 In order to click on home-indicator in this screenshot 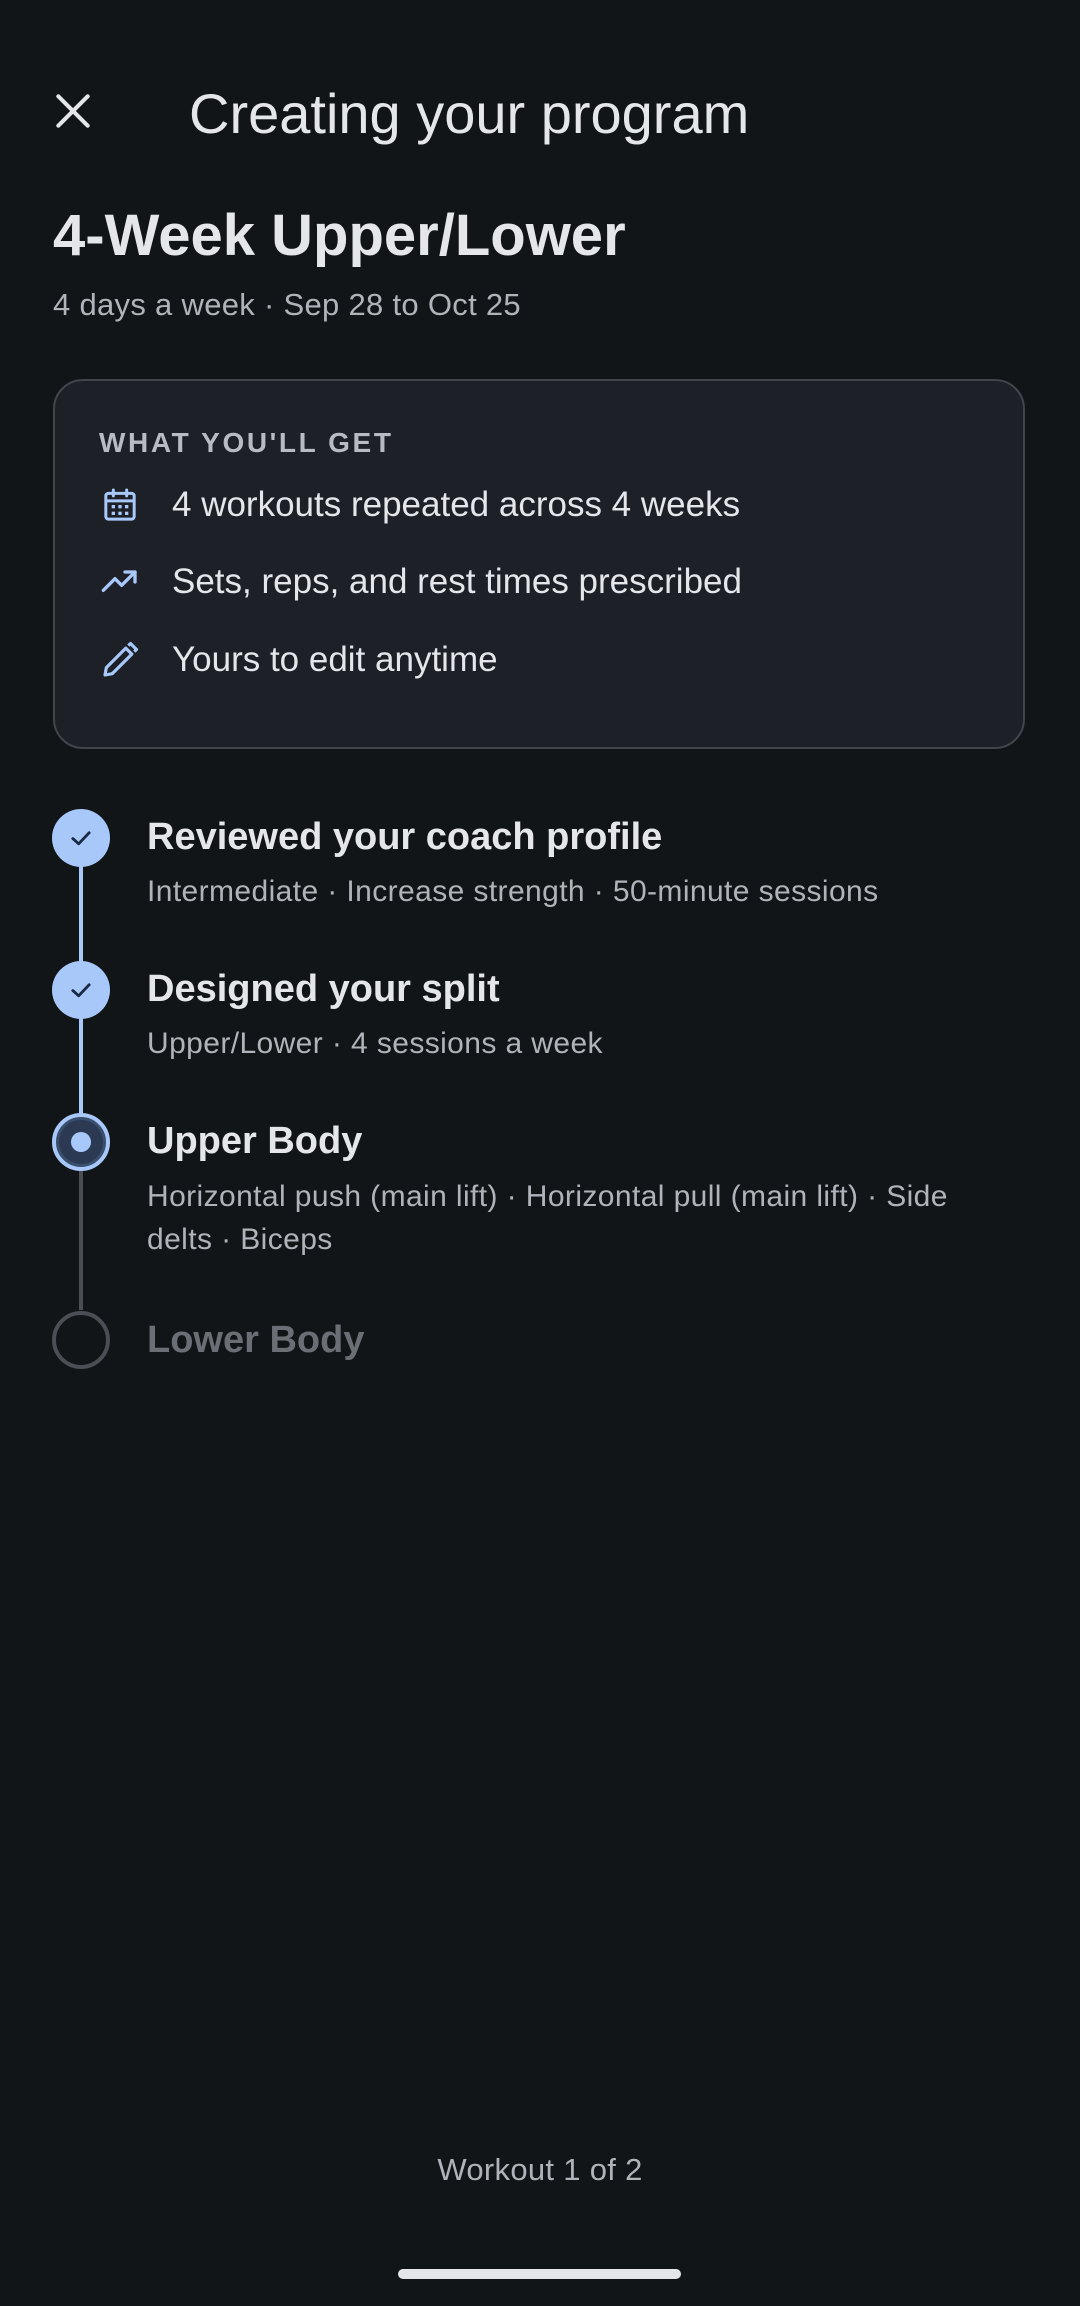, I will do `click(539, 2274)`.